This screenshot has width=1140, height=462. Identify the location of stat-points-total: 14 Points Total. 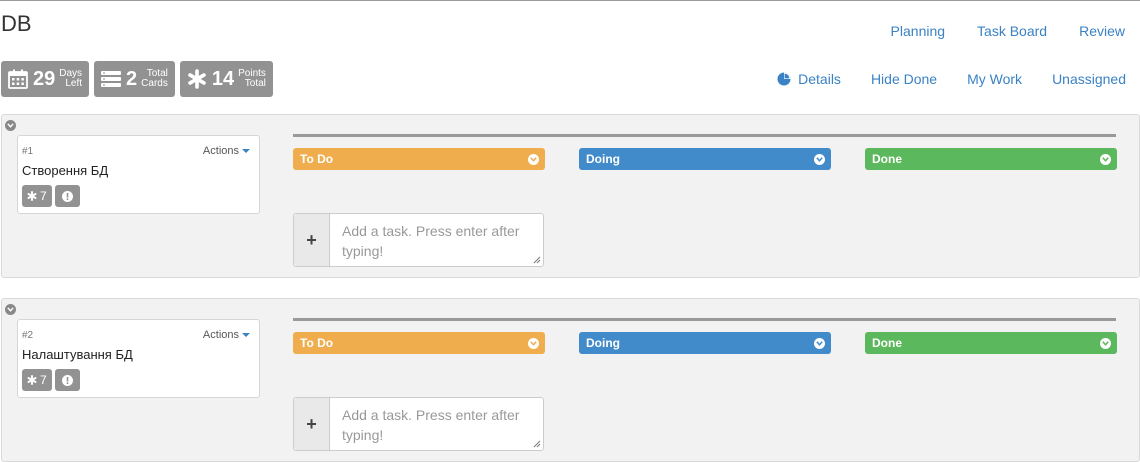
(226, 79).